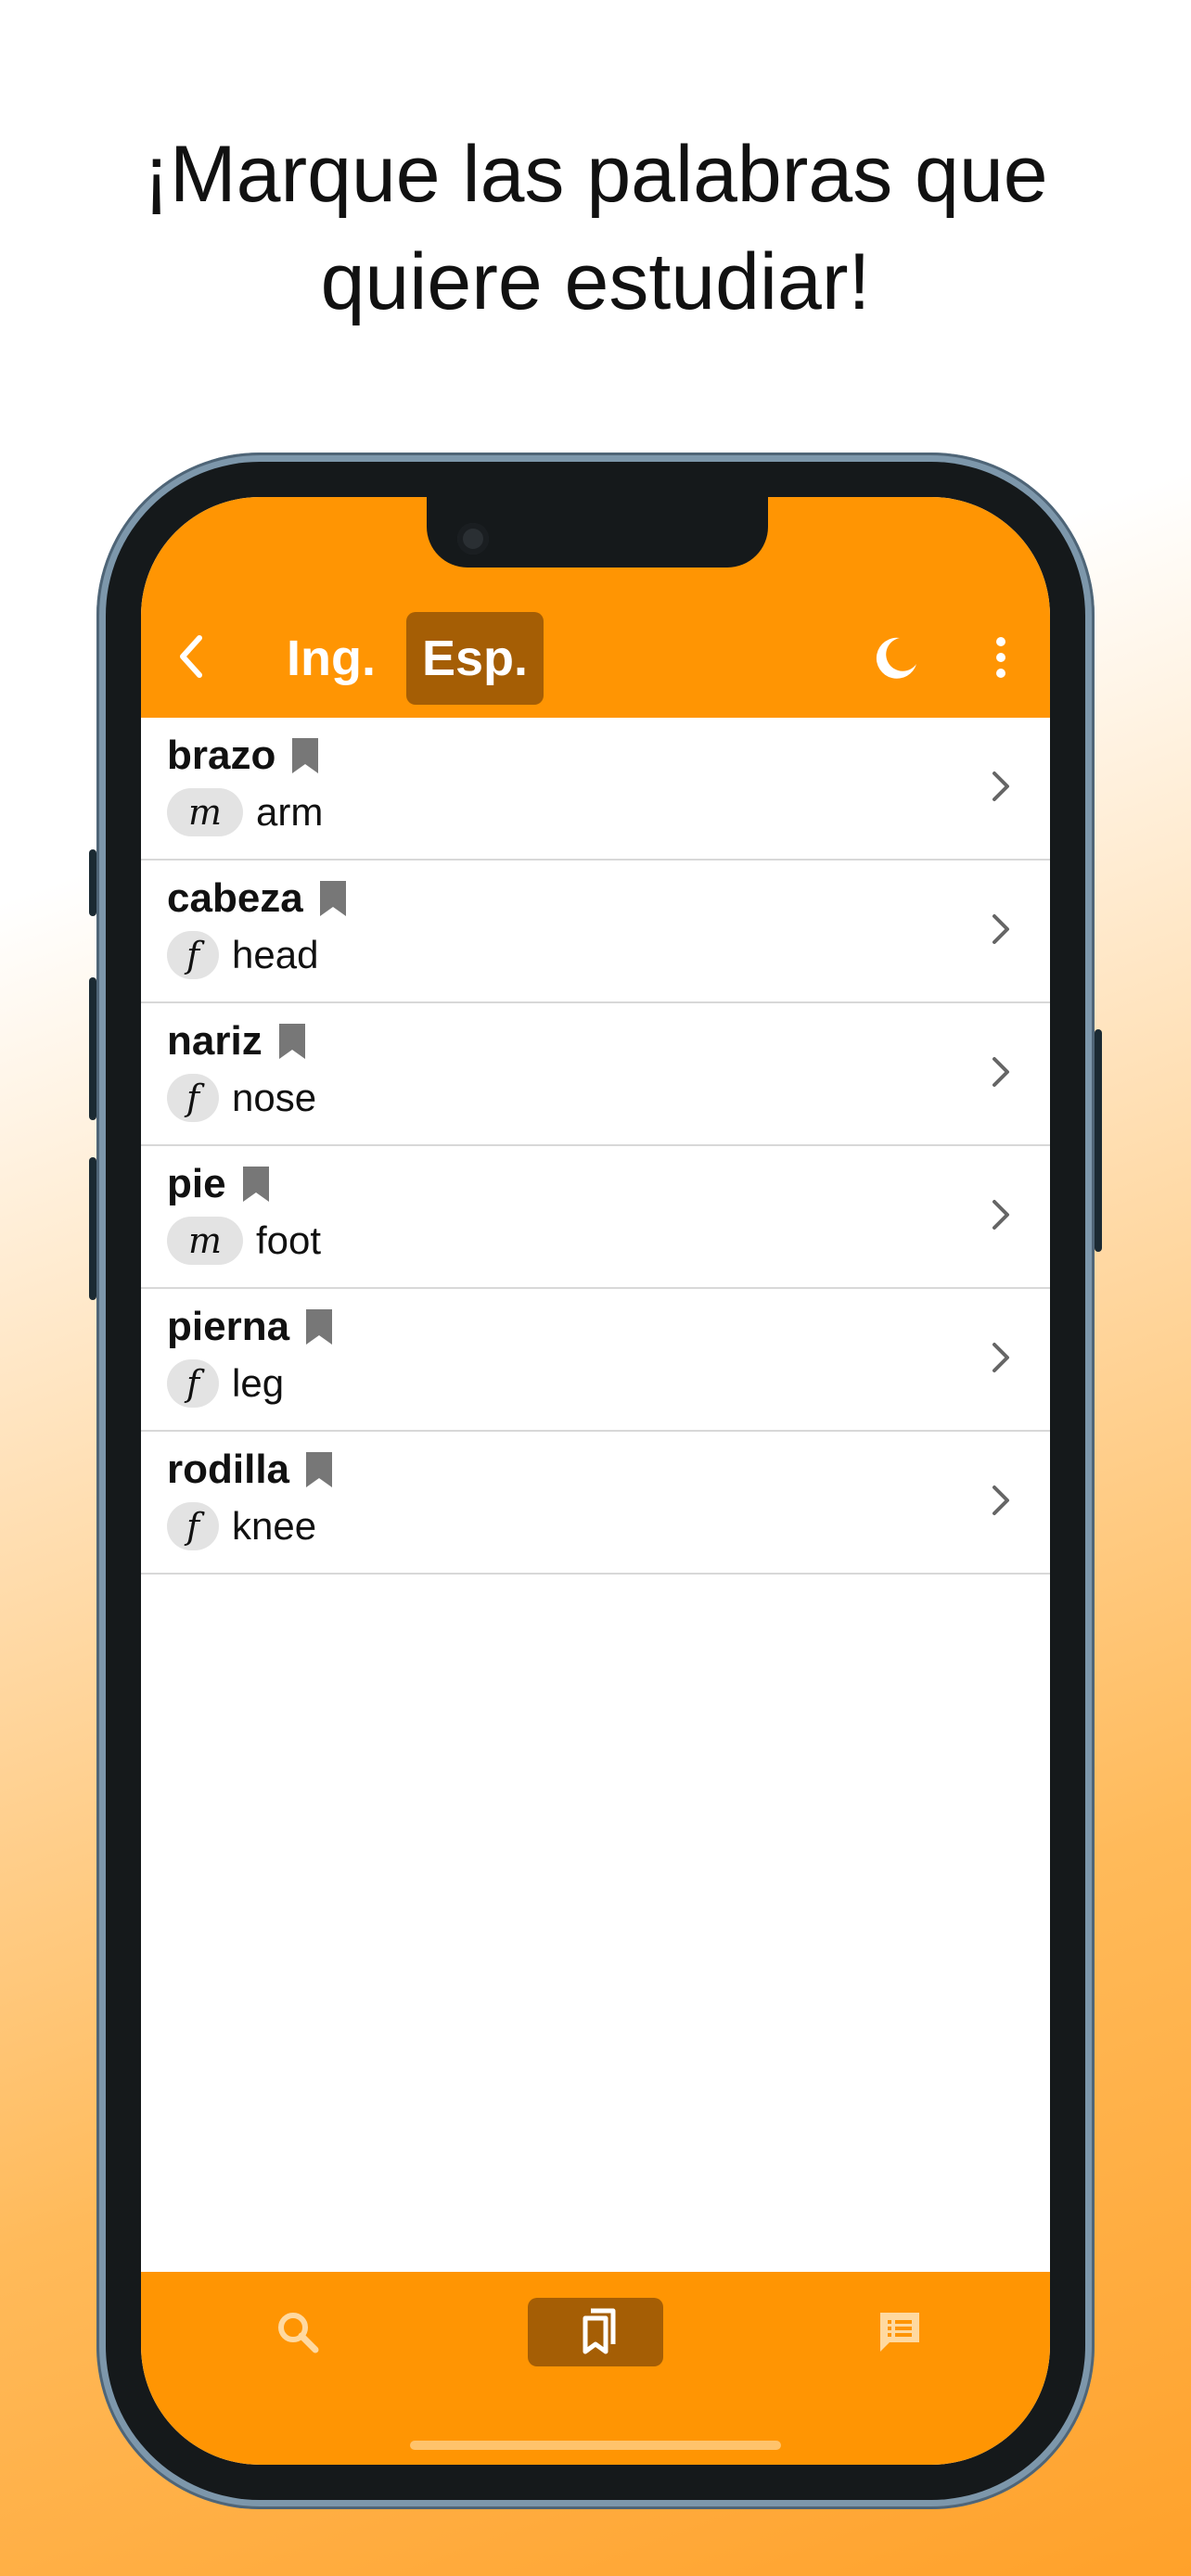 The width and height of the screenshot is (1191, 2576). I want to click on nav-saved-words, so click(595, 2332).